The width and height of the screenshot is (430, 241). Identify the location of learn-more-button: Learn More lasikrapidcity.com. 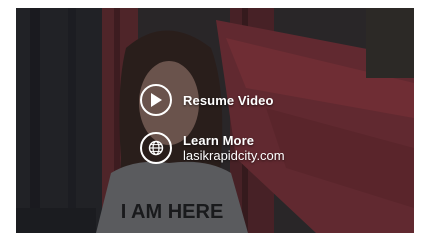
(212, 148).